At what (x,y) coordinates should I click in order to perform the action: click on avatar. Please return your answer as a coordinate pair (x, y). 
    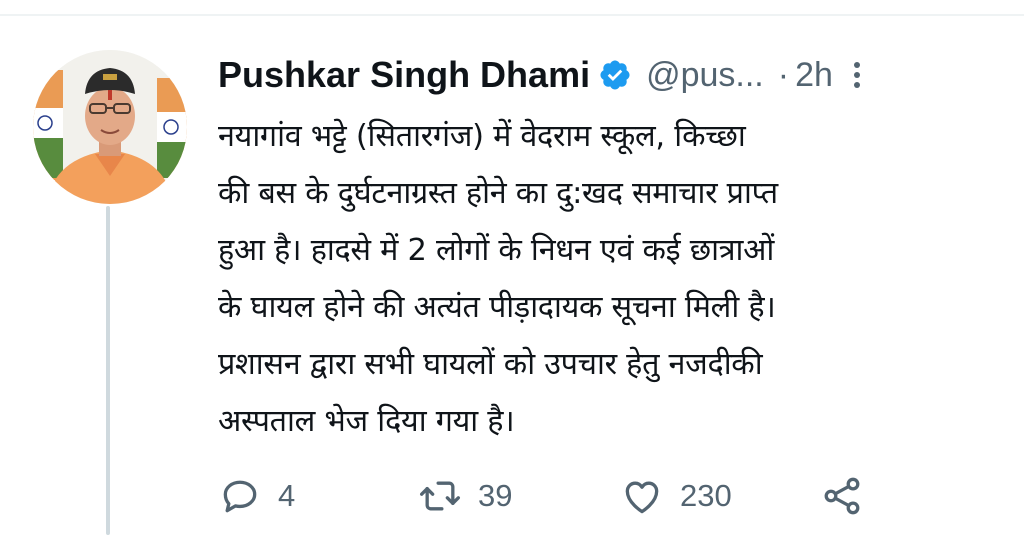
    Looking at the image, I should click on (110, 127).